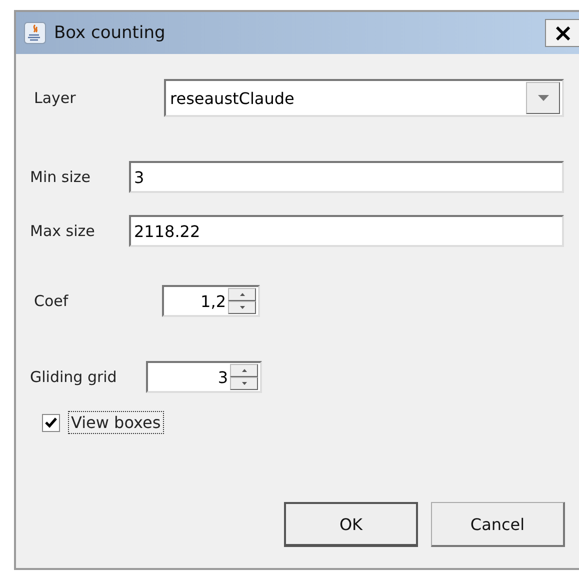 Image resolution: width=579 pixels, height=574 pixels. Describe the element at coordinates (35, 33) in the screenshot. I see `app-icon` at that location.